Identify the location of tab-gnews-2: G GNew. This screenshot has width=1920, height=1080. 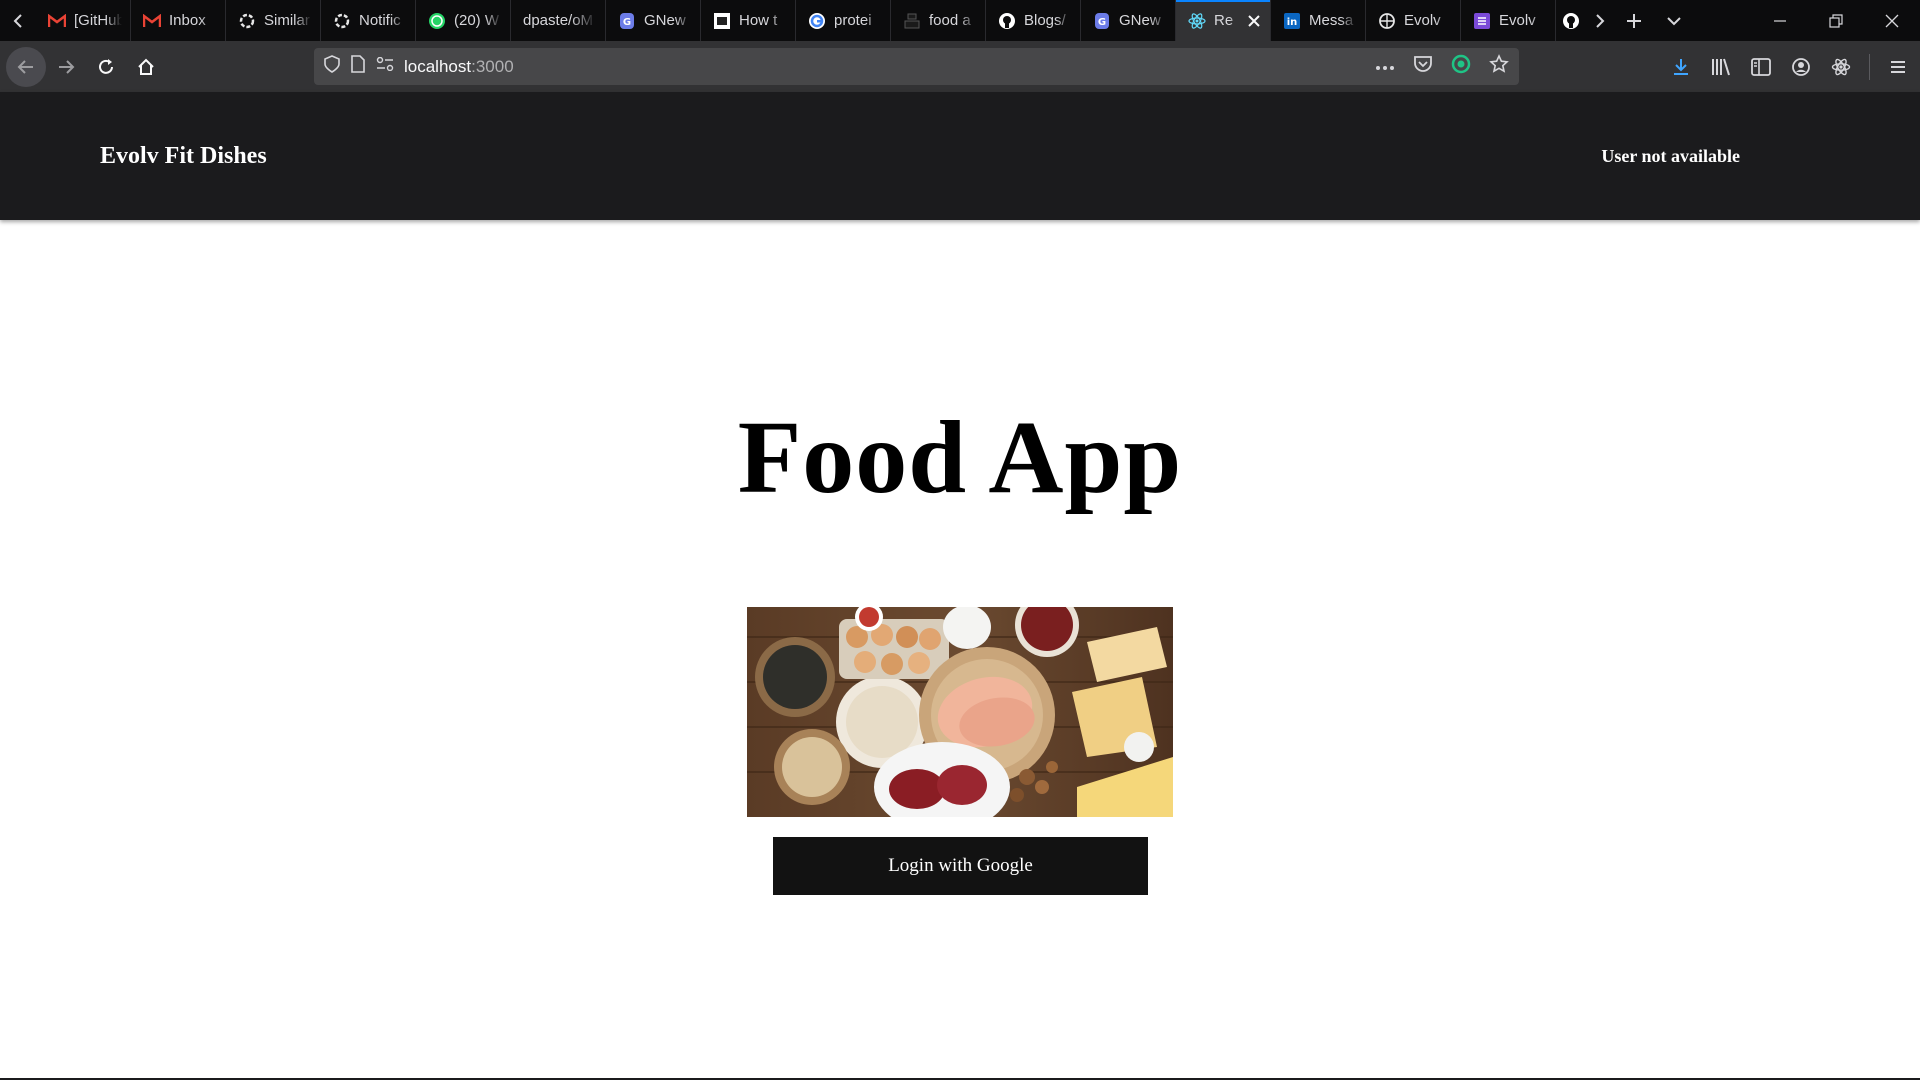
(1128, 20).